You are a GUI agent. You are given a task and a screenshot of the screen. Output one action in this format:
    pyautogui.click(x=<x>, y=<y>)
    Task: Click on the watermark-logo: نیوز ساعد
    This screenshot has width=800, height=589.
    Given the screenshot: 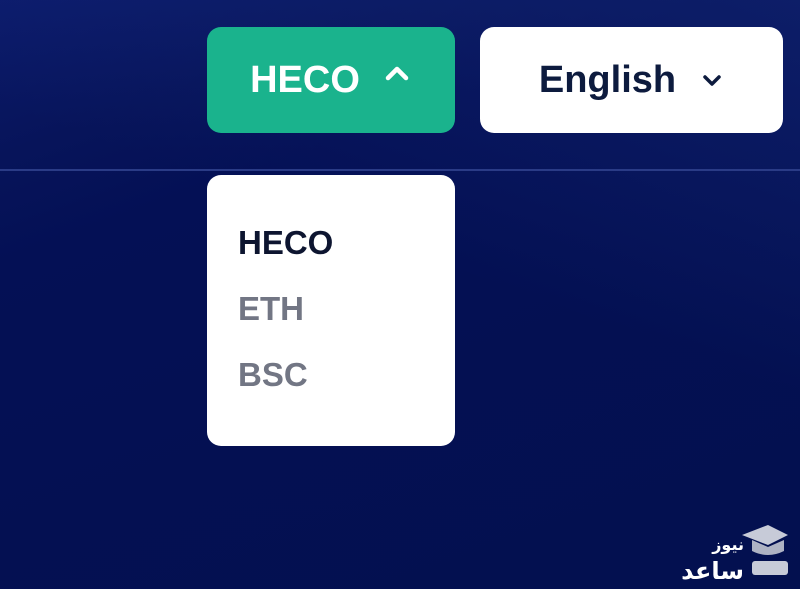 What is the action you would take?
    pyautogui.click(x=712, y=559)
    